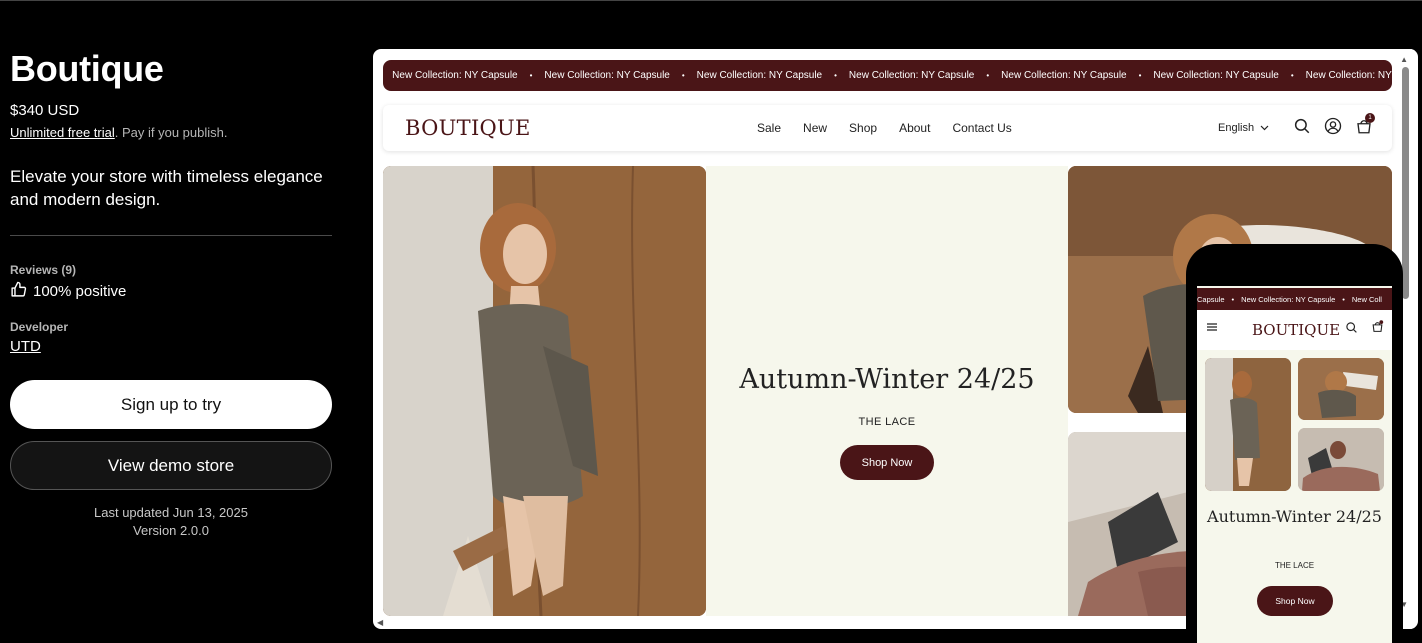 The image size is (1422, 643). I want to click on main-nav: Sale New Shop About Contact Us, so click(895, 128).